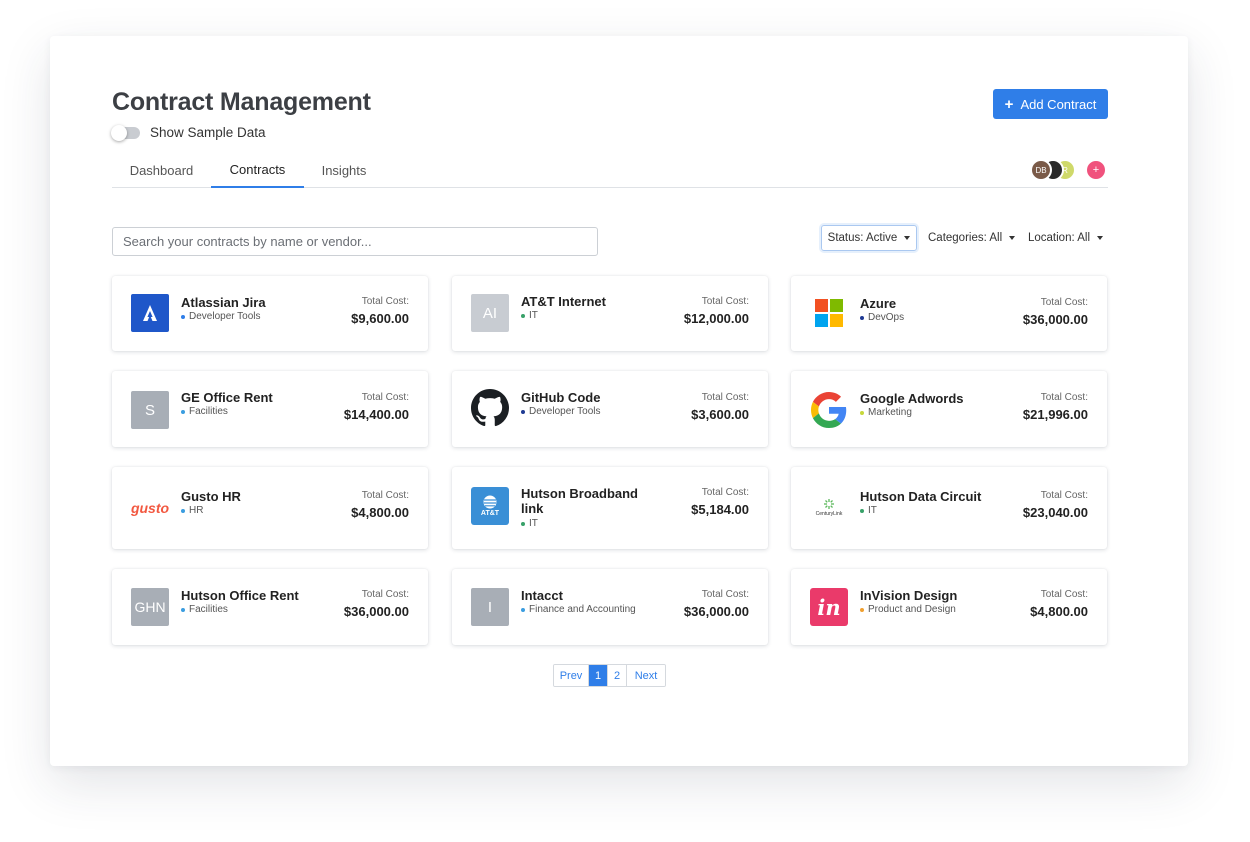 The height and width of the screenshot is (842, 1250). What do you see at coordinates (829, 410) in the screenshot?
I see `google-logo-icon` at bounding box center [829, 410].